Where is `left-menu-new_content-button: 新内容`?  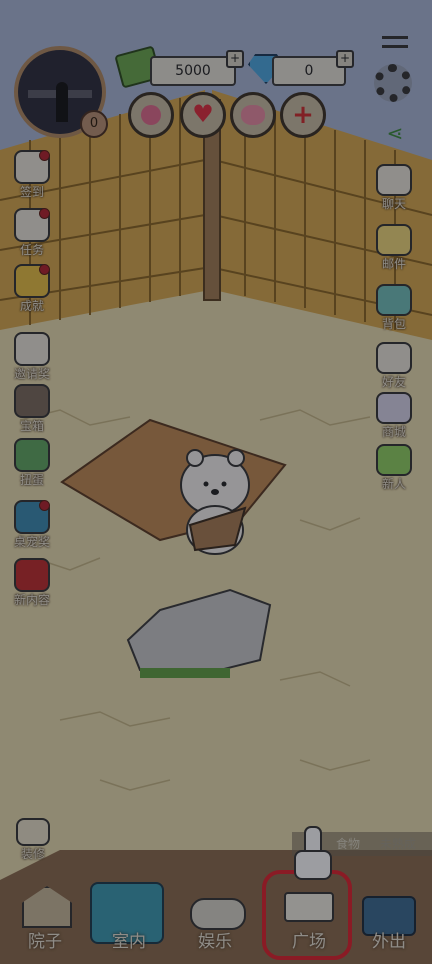 left-menu-new_content-button: 新内容 is located at coordinates (32, 582).